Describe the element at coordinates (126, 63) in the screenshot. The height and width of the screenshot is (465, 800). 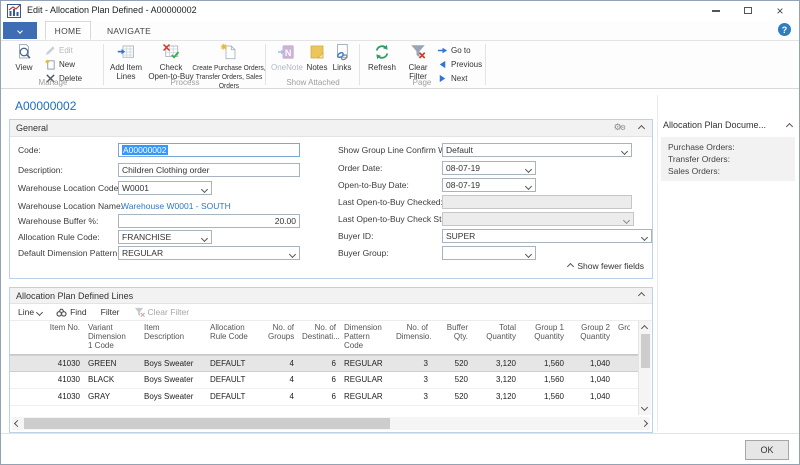
I see `add-item-lines-button: Add Item Lines` at that location.